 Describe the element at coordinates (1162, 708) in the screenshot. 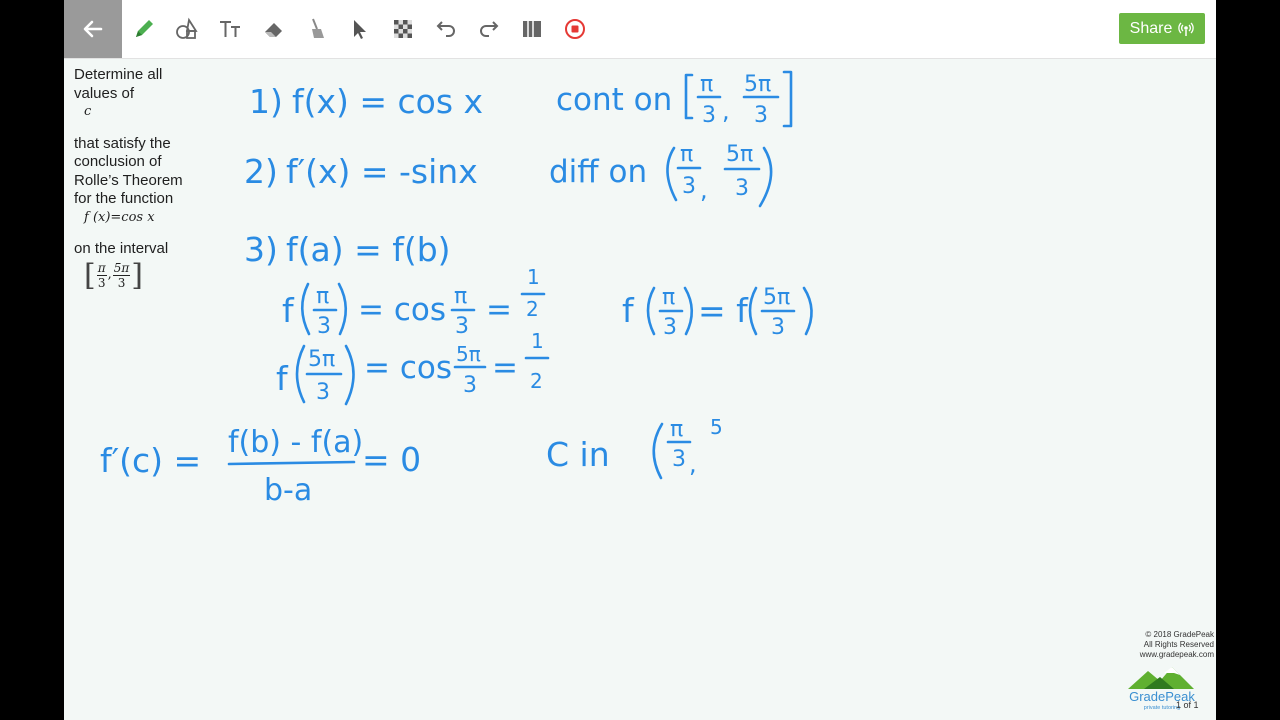

I see `svg-text: private tutoring` at that location.